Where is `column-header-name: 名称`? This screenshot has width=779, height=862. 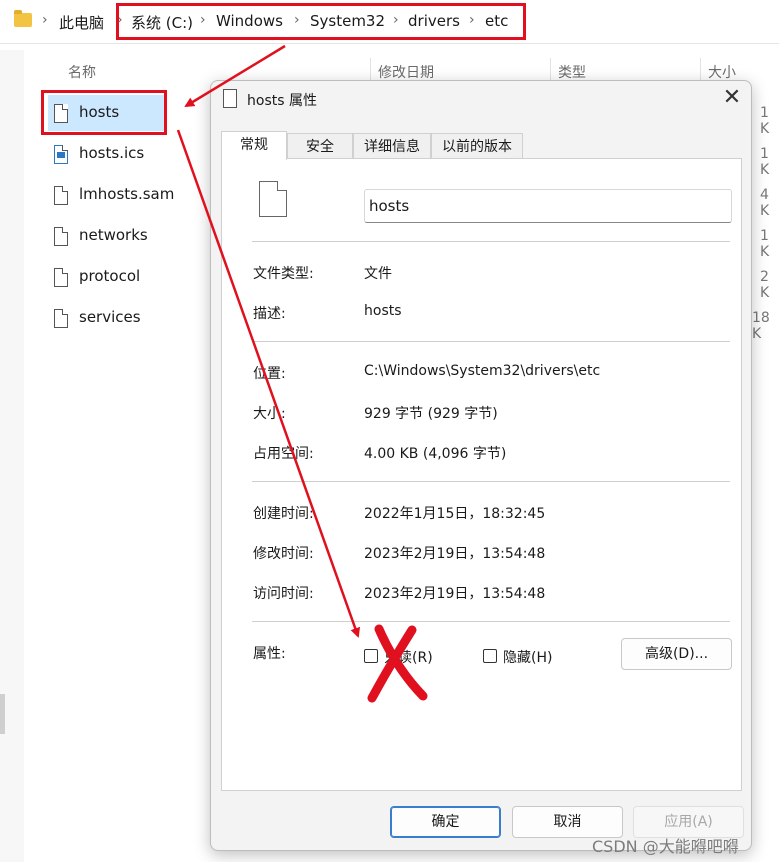
column-header-name: 名称 is located at coordinates (82, 72).